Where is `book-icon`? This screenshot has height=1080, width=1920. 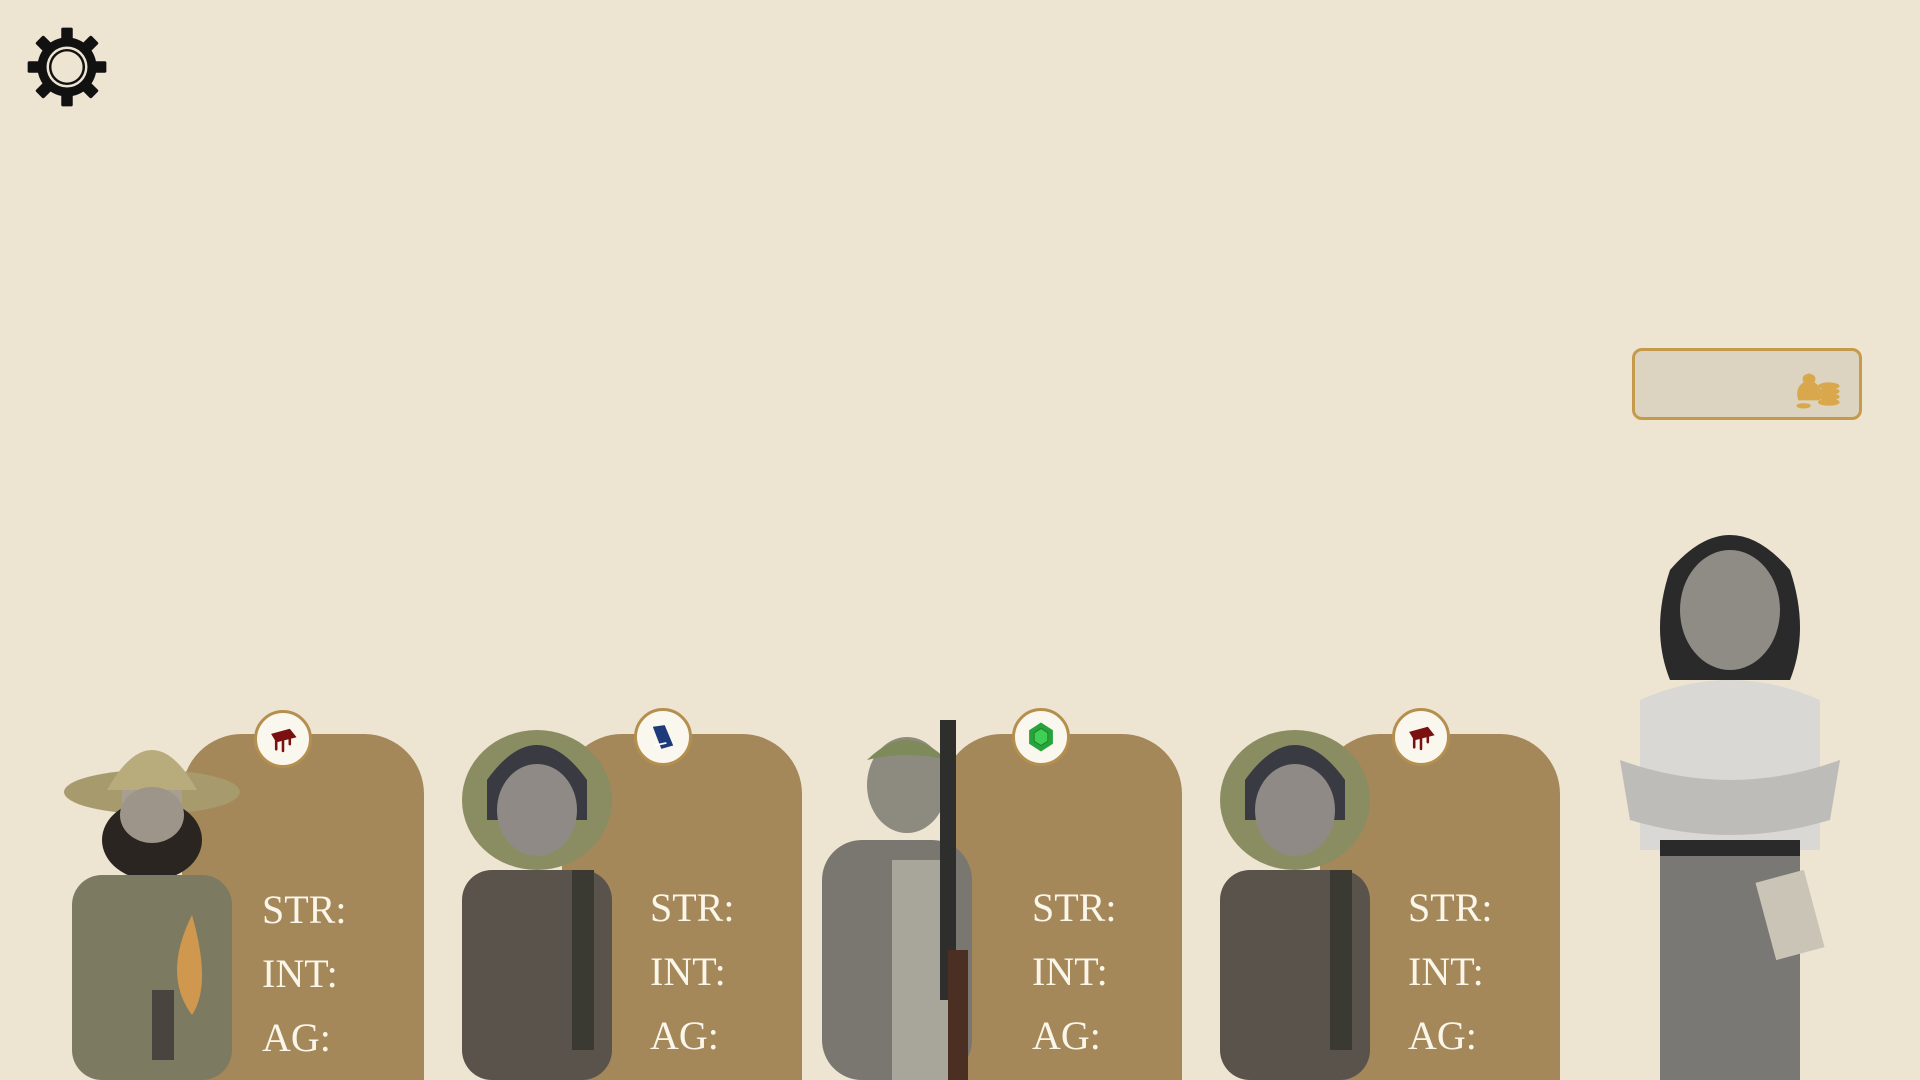 book-icon is located at coordinates (663, 737).